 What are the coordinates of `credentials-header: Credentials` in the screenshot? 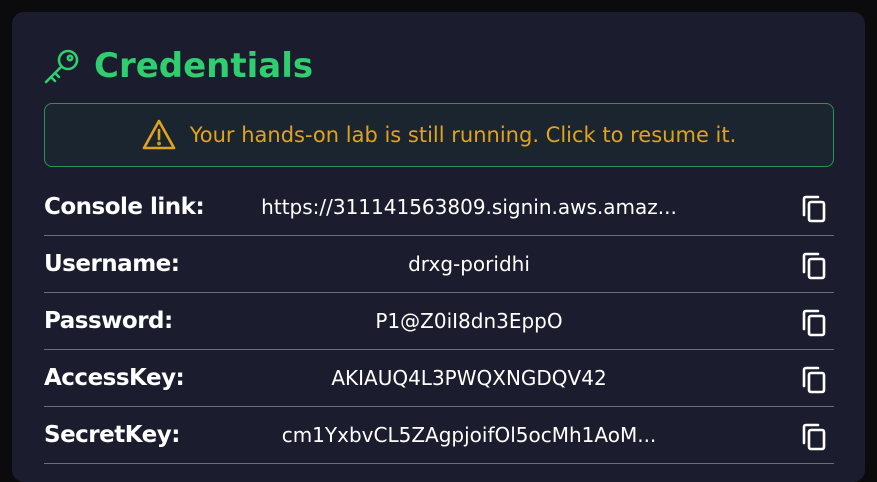 It's located at (177, 66).